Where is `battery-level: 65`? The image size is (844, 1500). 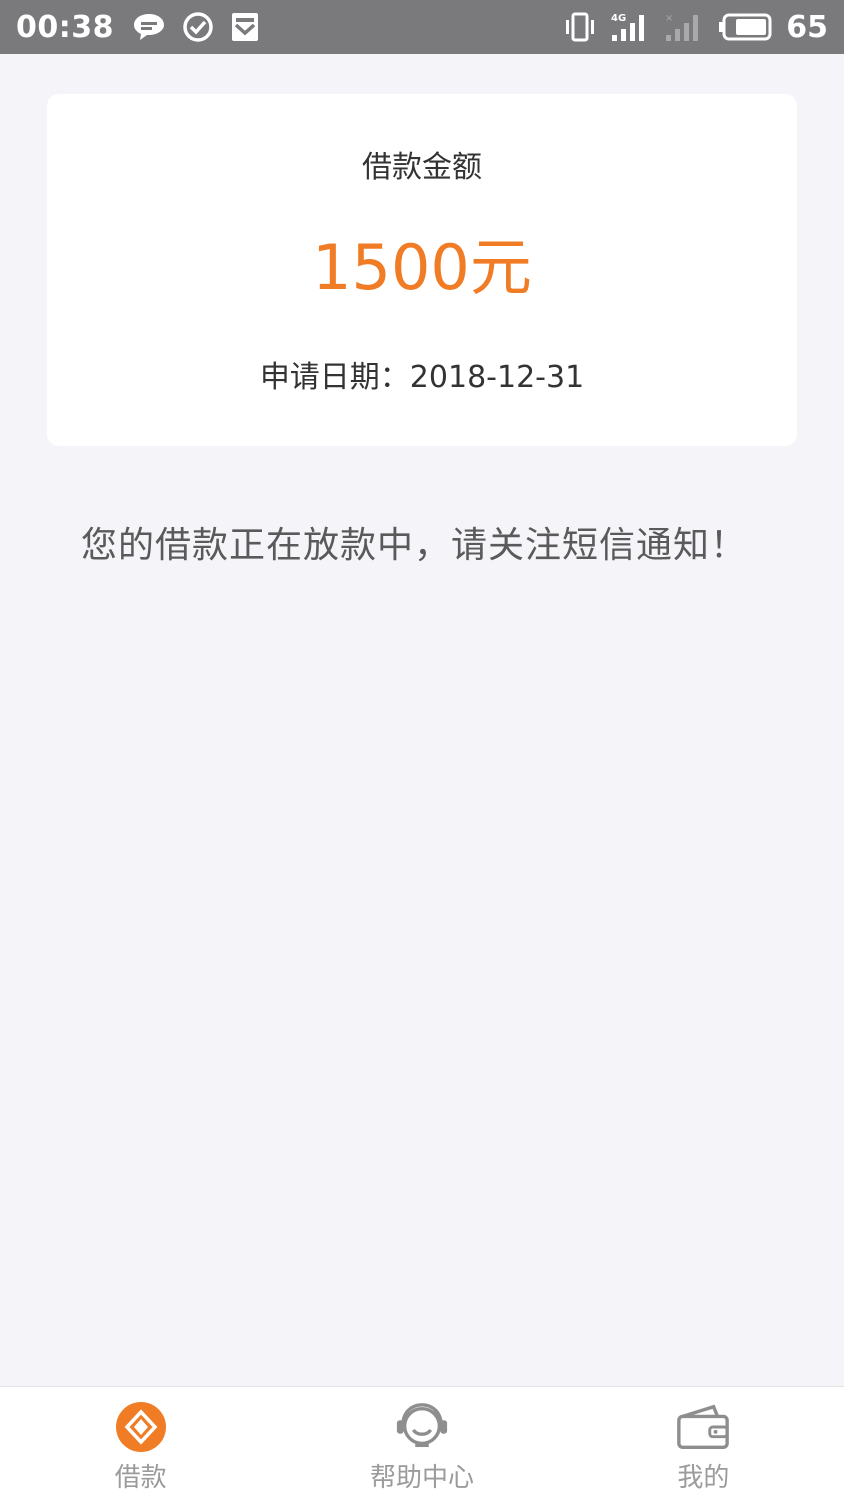
battery-level: 65 is located at coordinates (807, 27).